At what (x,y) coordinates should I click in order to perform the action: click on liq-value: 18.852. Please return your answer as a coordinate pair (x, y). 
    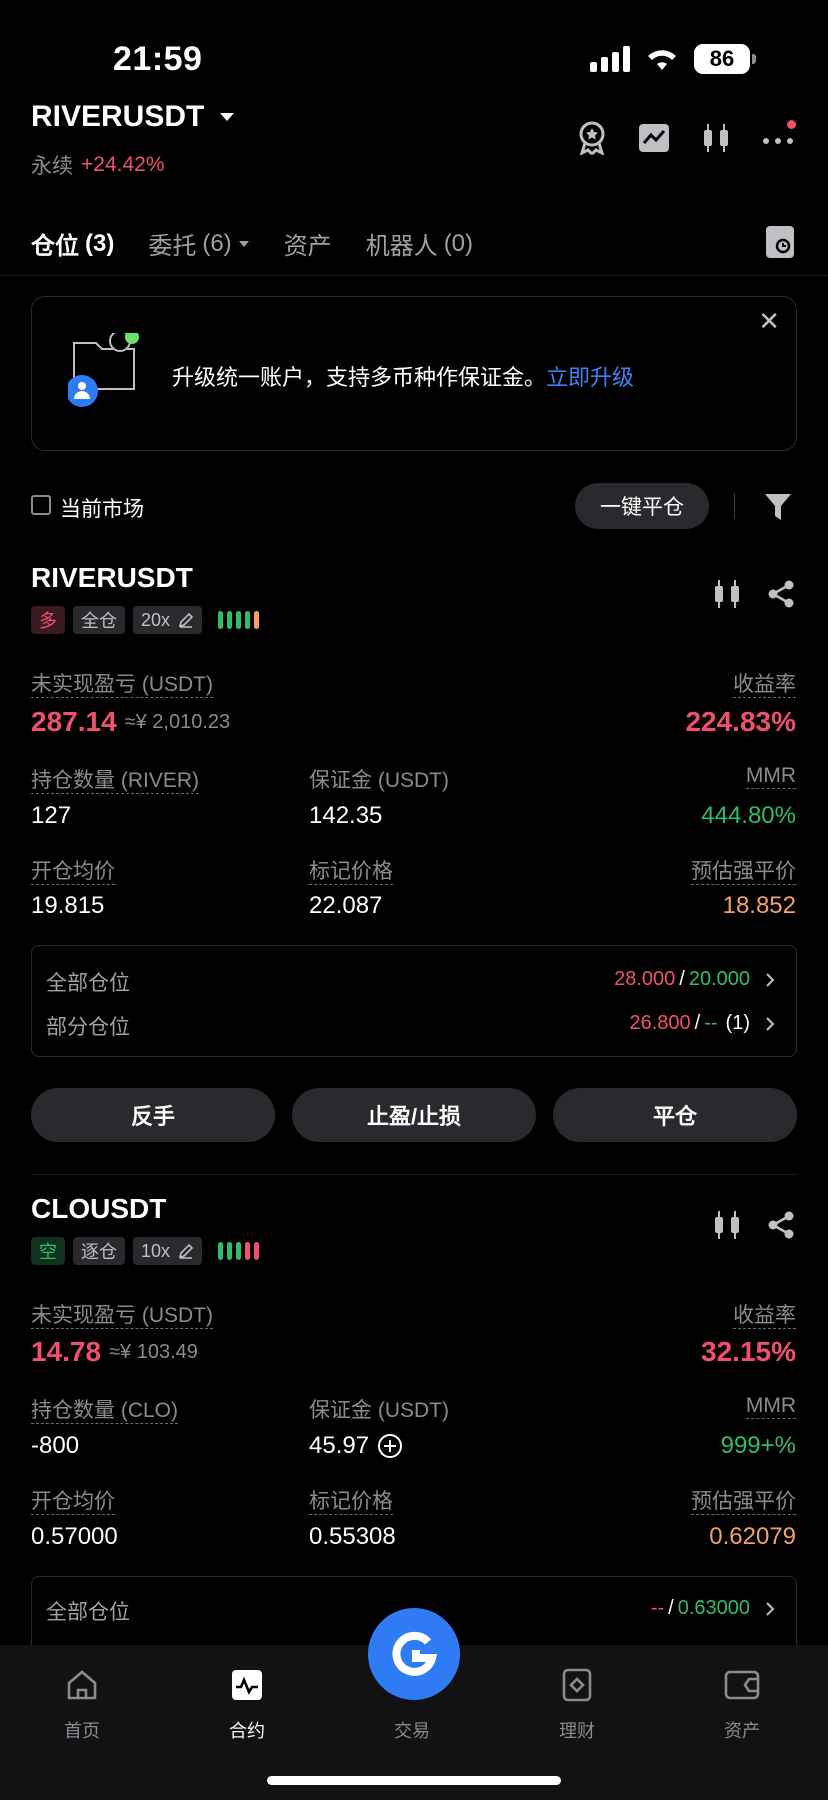
    Looking at the image, I should click on (759, 905).